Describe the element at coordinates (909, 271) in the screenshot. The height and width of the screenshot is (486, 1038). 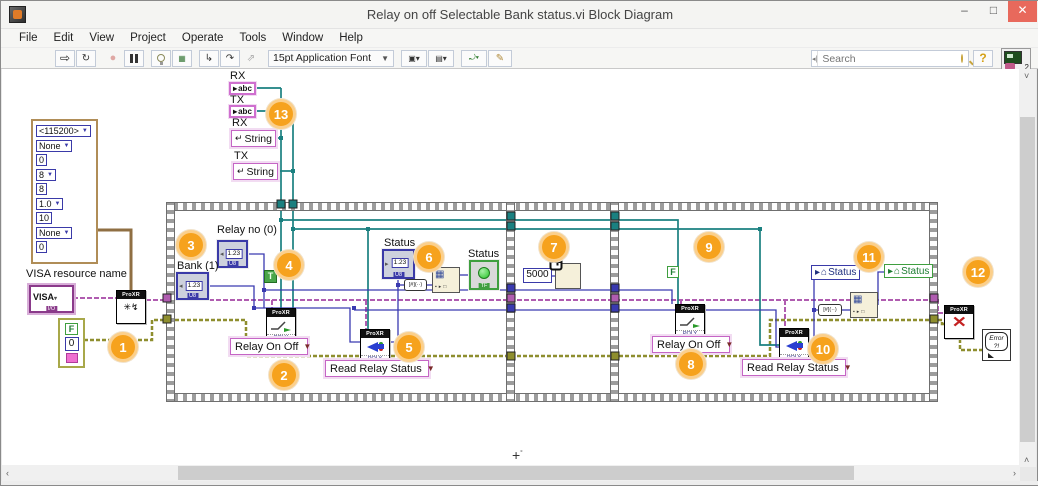
I see `status-local-variable-boolean: ▸ ⌂ Status` at that location.